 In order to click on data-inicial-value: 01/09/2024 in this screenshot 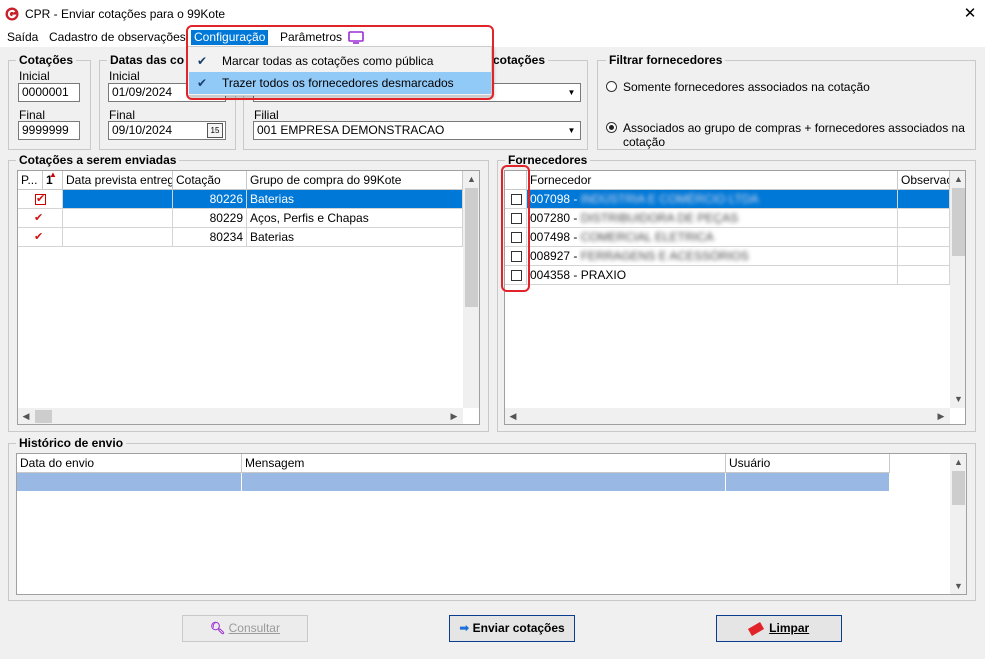, I will do `click(142, 92)`.